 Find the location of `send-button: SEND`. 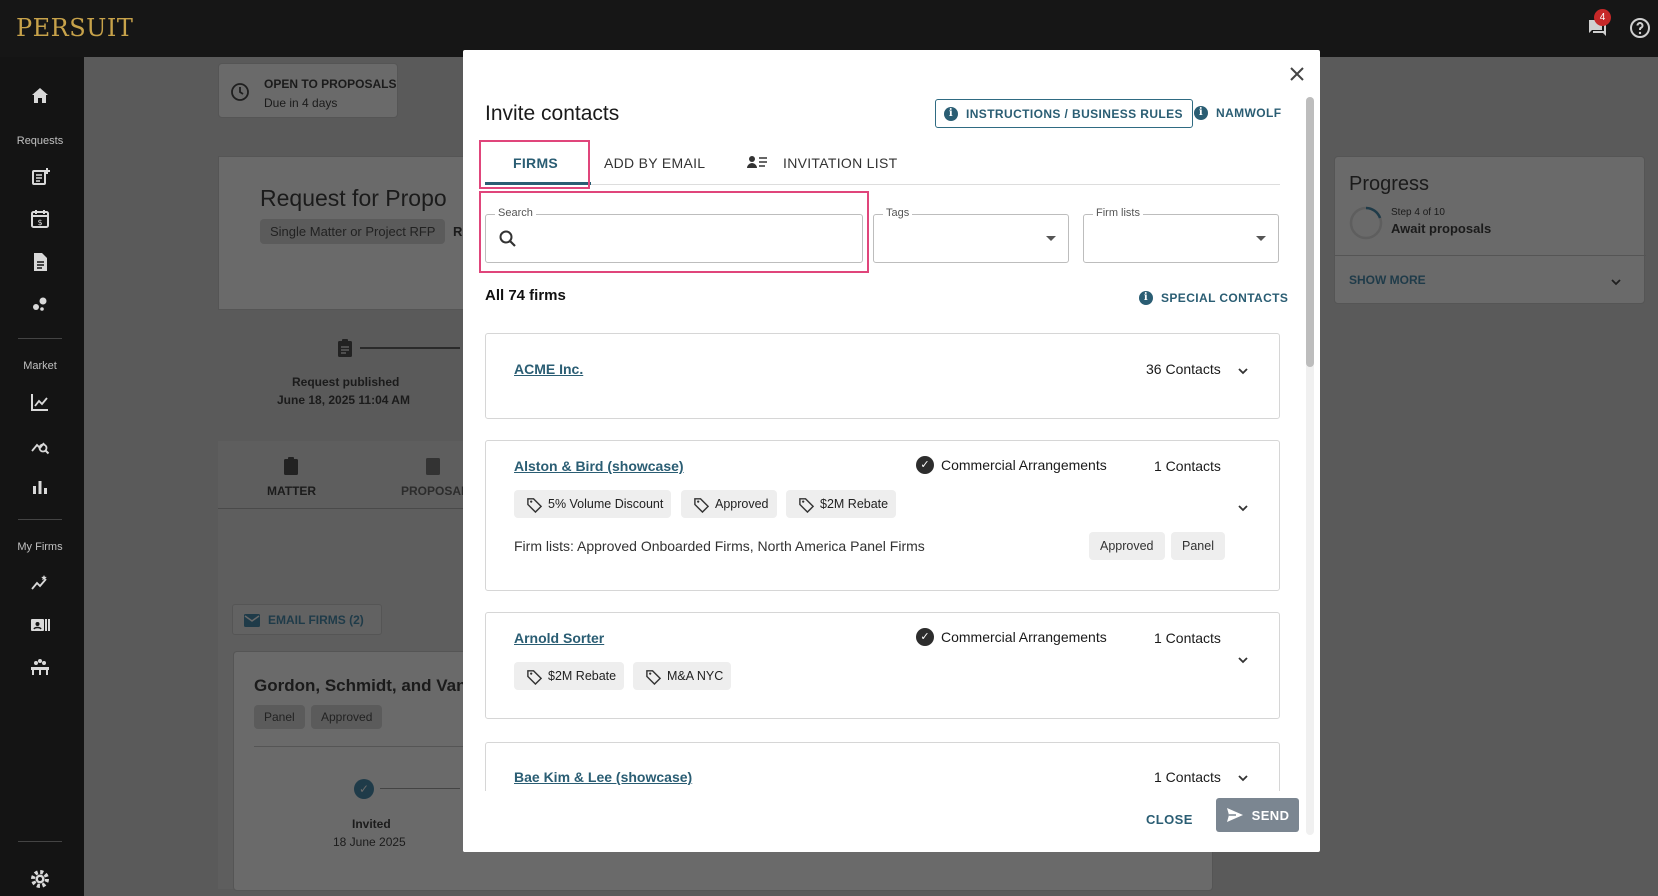

send-button: SEND is located at coordinates (1257, 815).